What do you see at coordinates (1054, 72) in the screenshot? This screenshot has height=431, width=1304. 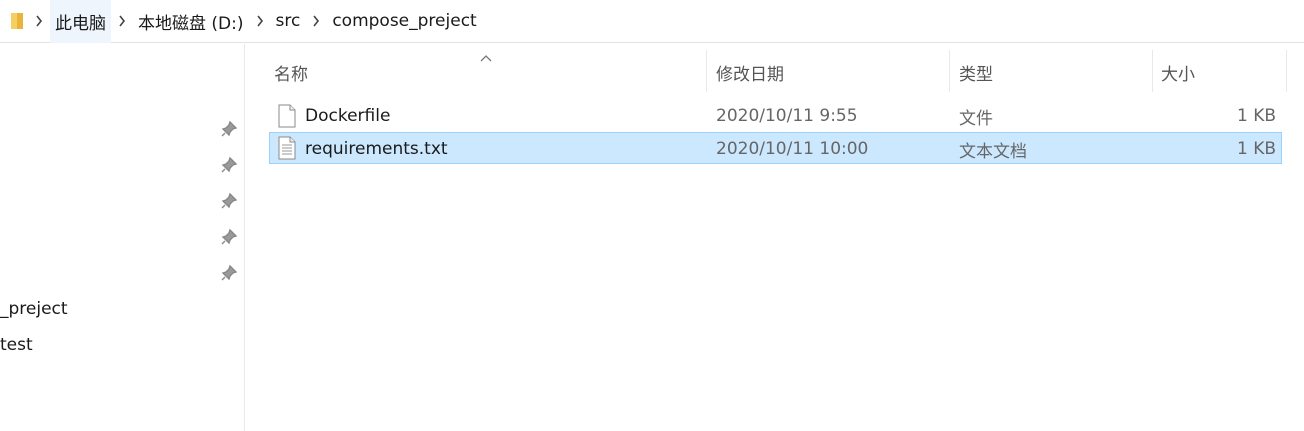 I see `column-header-type: 类型` at bounding box center [1054, 72].